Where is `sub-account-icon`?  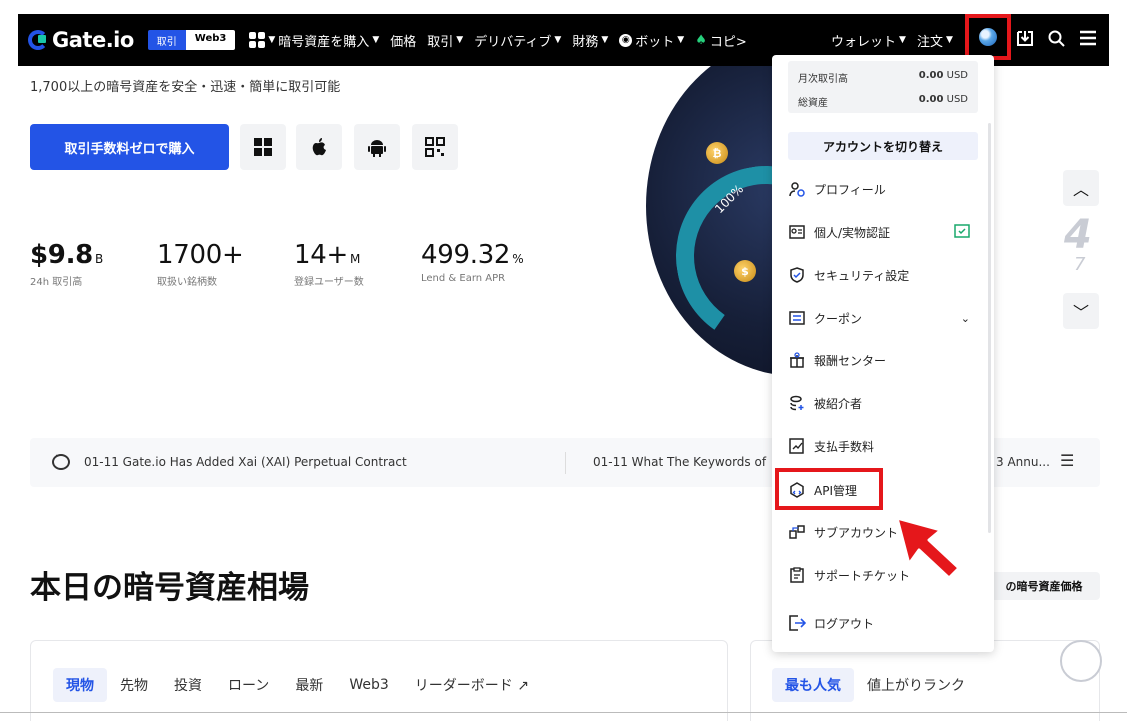
sub-account-icon is located at coordinates (797, 532).